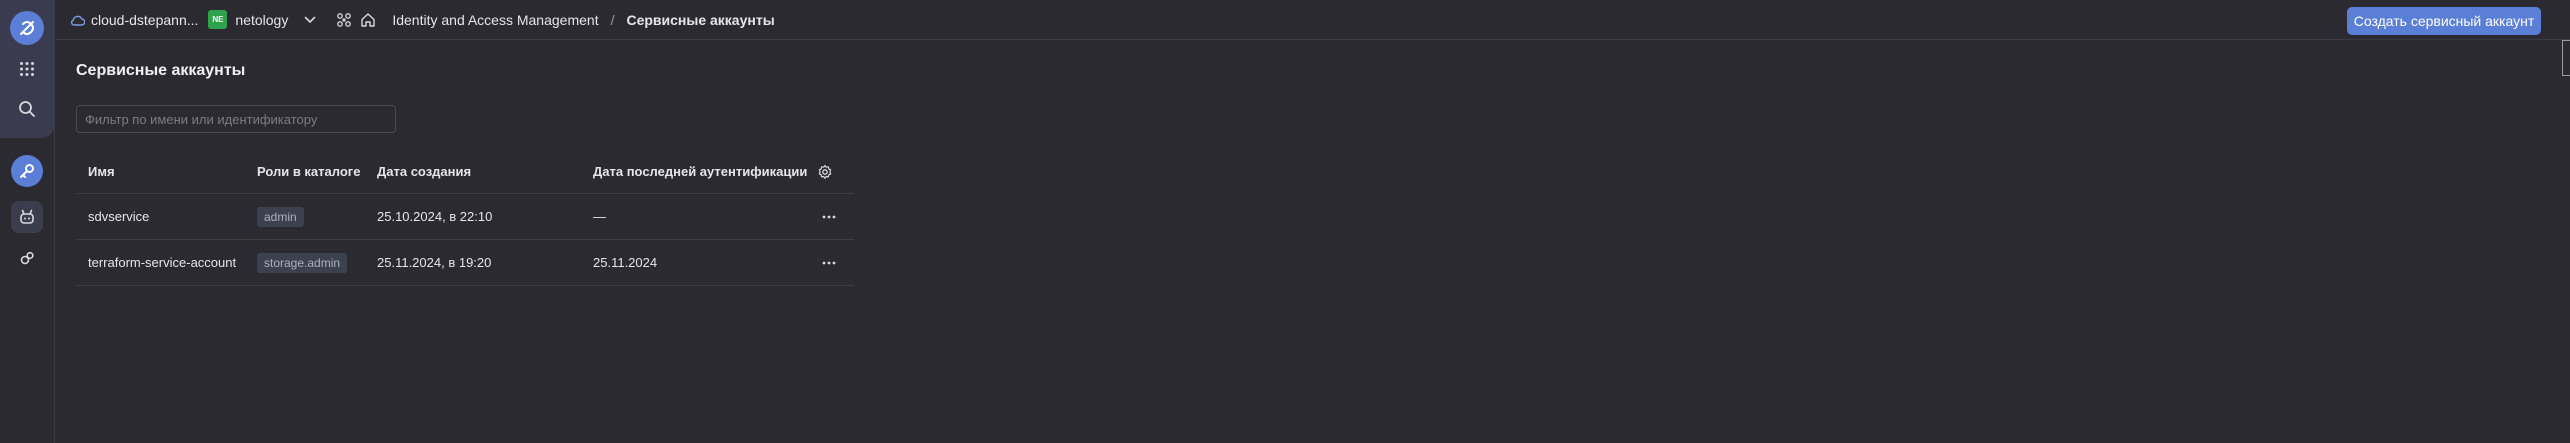 This screenshot has width=2570, height=443. What do you see at coordinates (118, 216) in the screenshot?
I see `account-name: sdvservice` at bounding box center [118, 216].